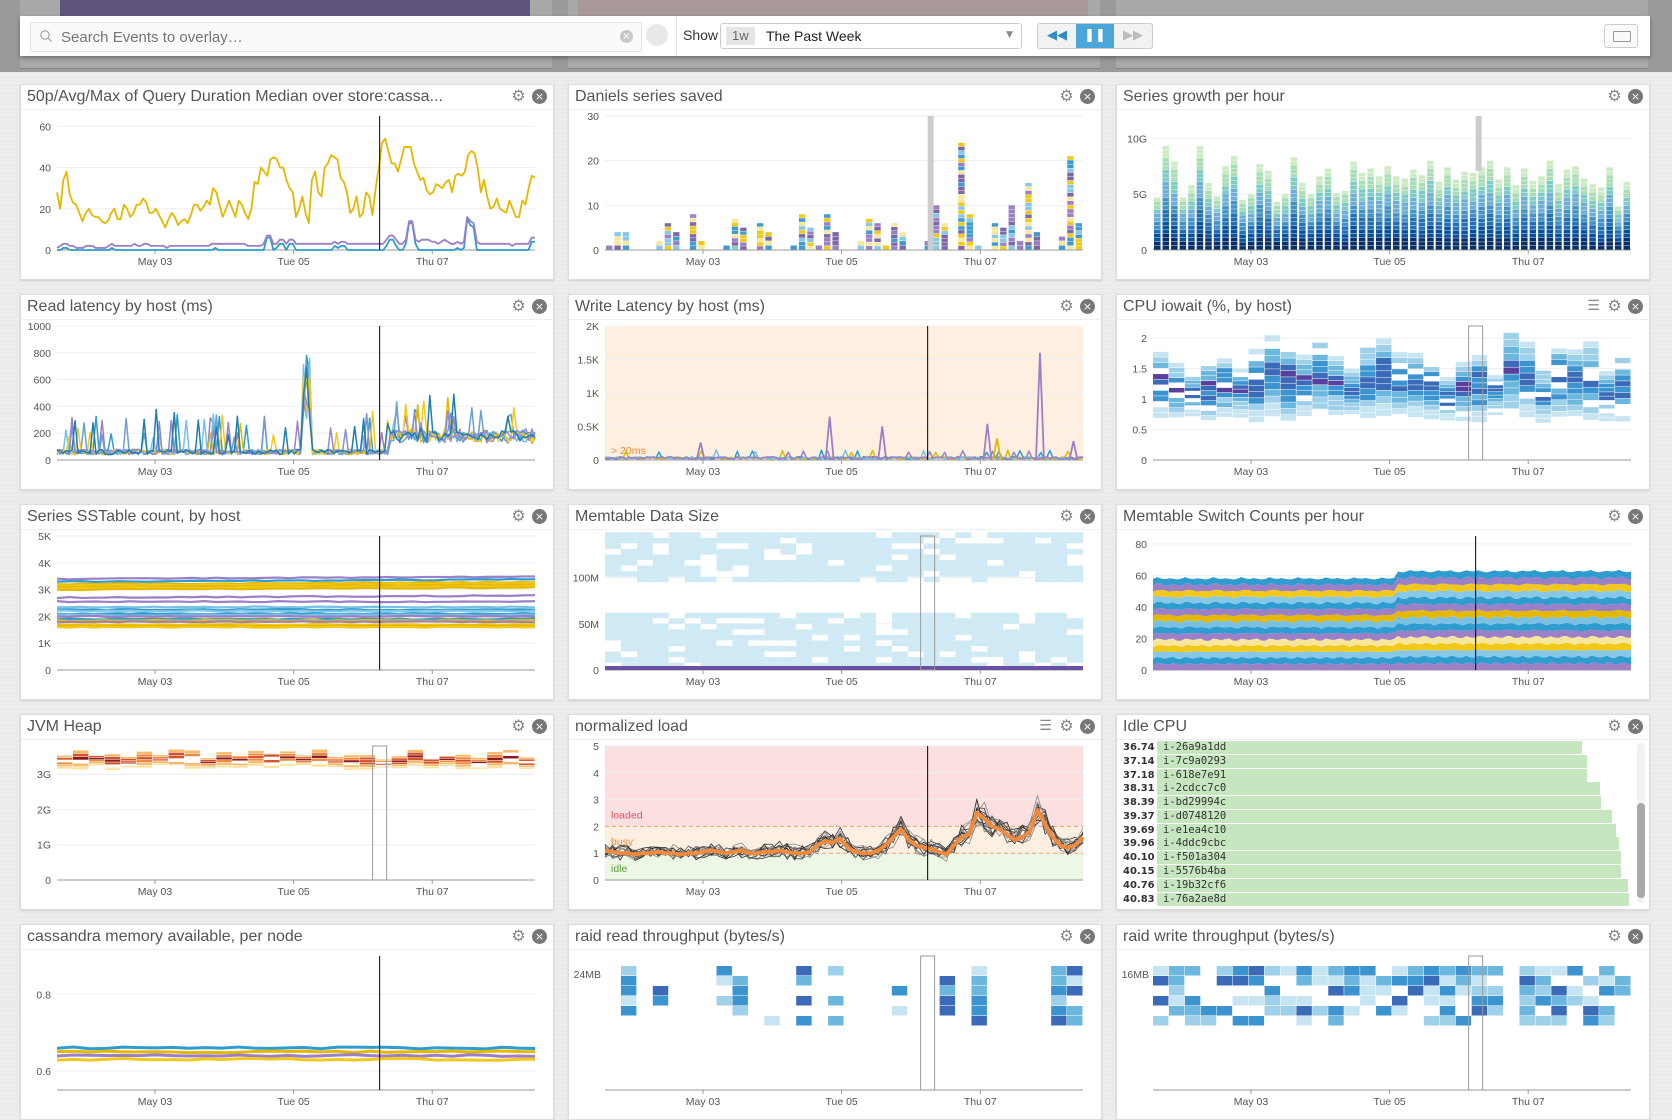 This screenshot has height=1120, width=1672. What do you see at coordinates (1057, 36) in the screenshot?
I see `rewind-button: ◀◀` at bounding box center [1057, 36].